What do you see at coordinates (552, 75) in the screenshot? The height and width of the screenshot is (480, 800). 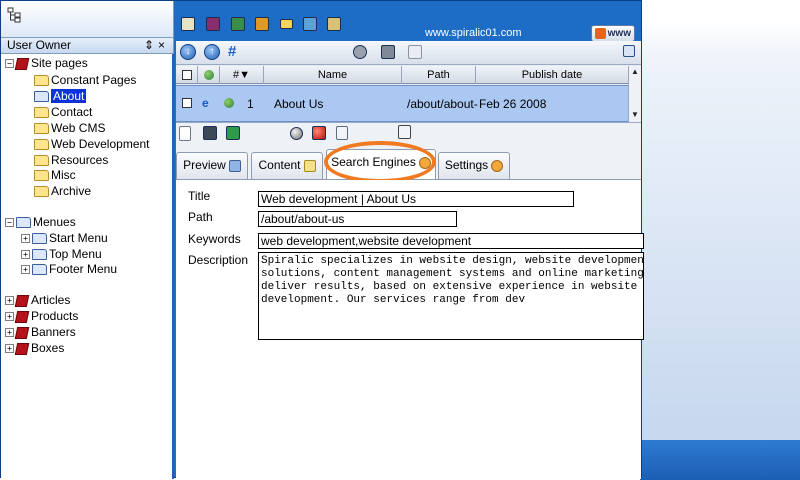 I see `column-header-publish-date: Publish date` at bounding box center [552, 75].